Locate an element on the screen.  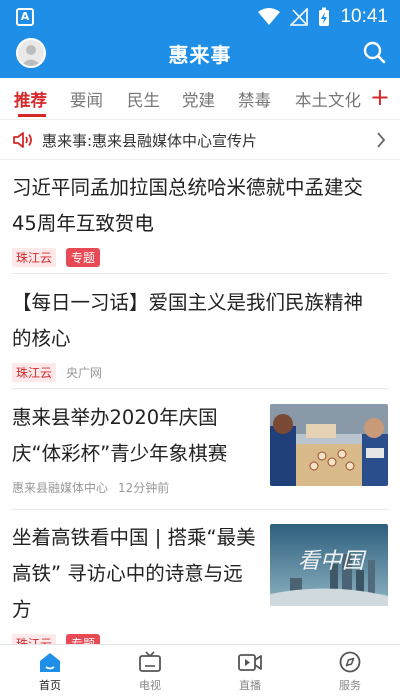
rail-poster-thumbnail: 看中国 is located at coordinates (329, 565).